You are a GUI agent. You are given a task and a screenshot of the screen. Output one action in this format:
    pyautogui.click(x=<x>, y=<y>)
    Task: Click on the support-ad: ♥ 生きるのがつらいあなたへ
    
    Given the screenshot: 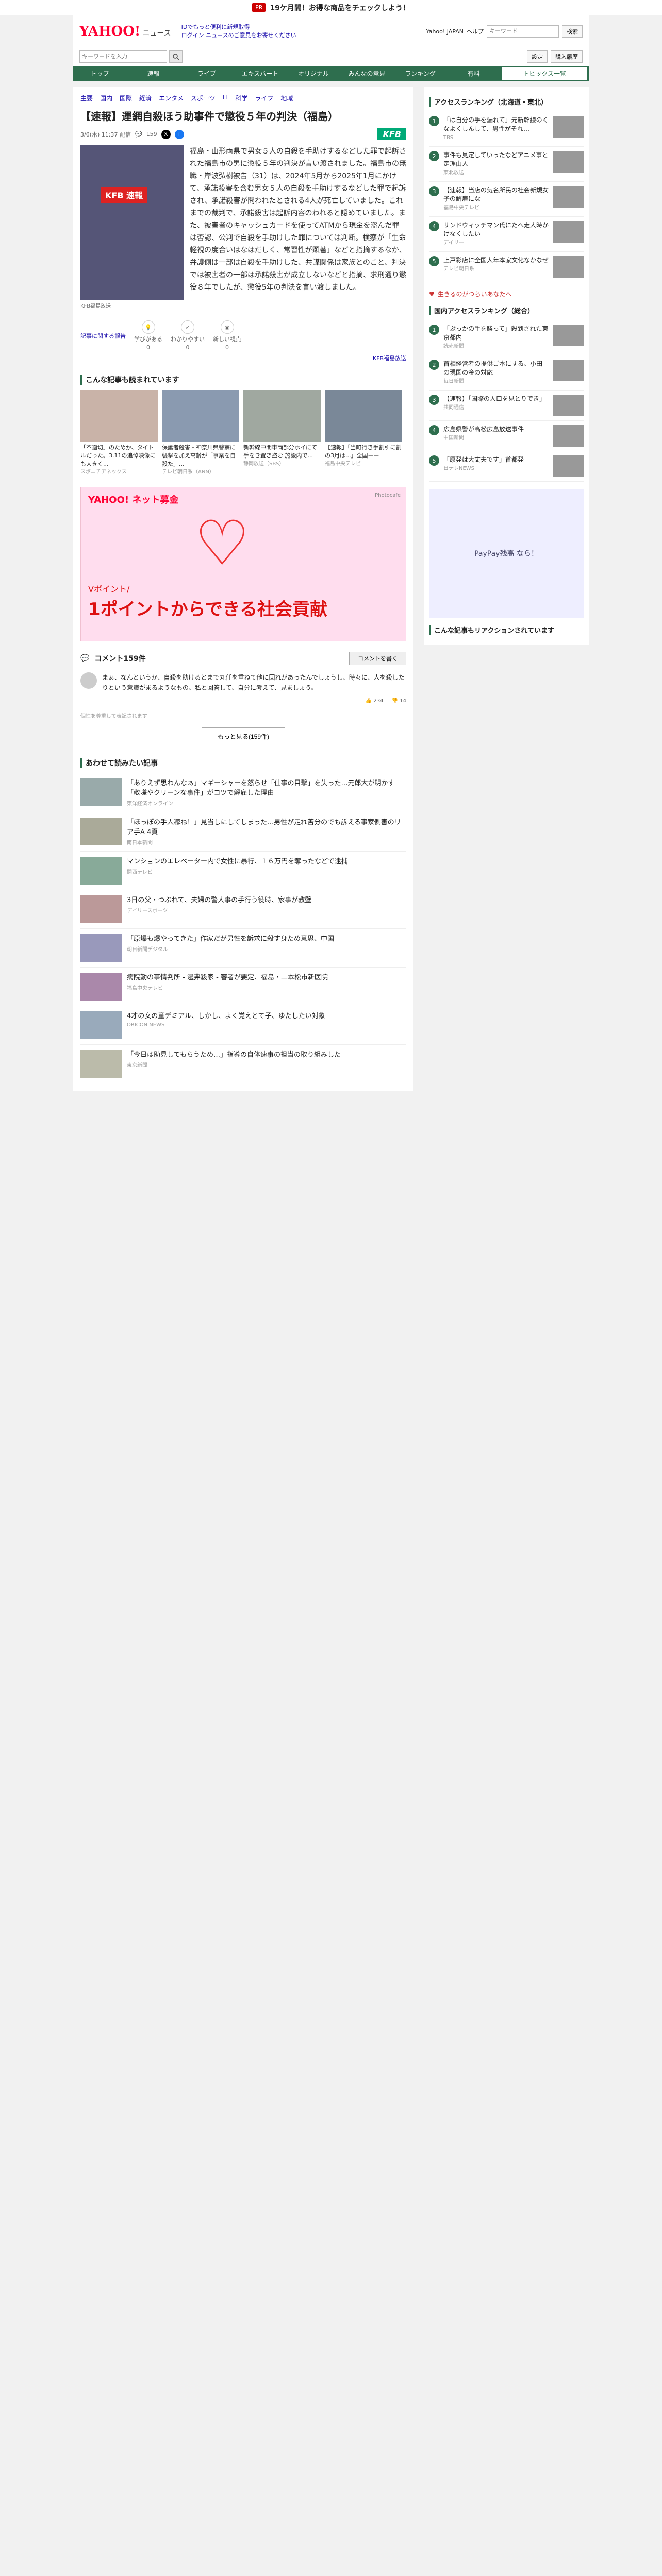 What is the action you would take?
    pyautogui.click(x=506, y=294)
    